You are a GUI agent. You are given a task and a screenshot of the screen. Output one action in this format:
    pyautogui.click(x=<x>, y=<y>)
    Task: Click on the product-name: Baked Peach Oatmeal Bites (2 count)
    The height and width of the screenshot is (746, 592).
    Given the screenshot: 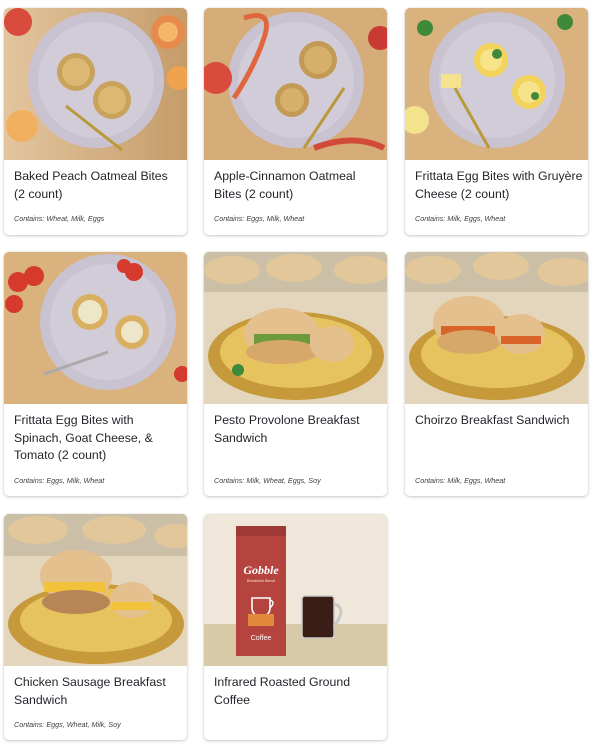 What is the action you would take?
    pyautogui.click(x=98, y=185)
    